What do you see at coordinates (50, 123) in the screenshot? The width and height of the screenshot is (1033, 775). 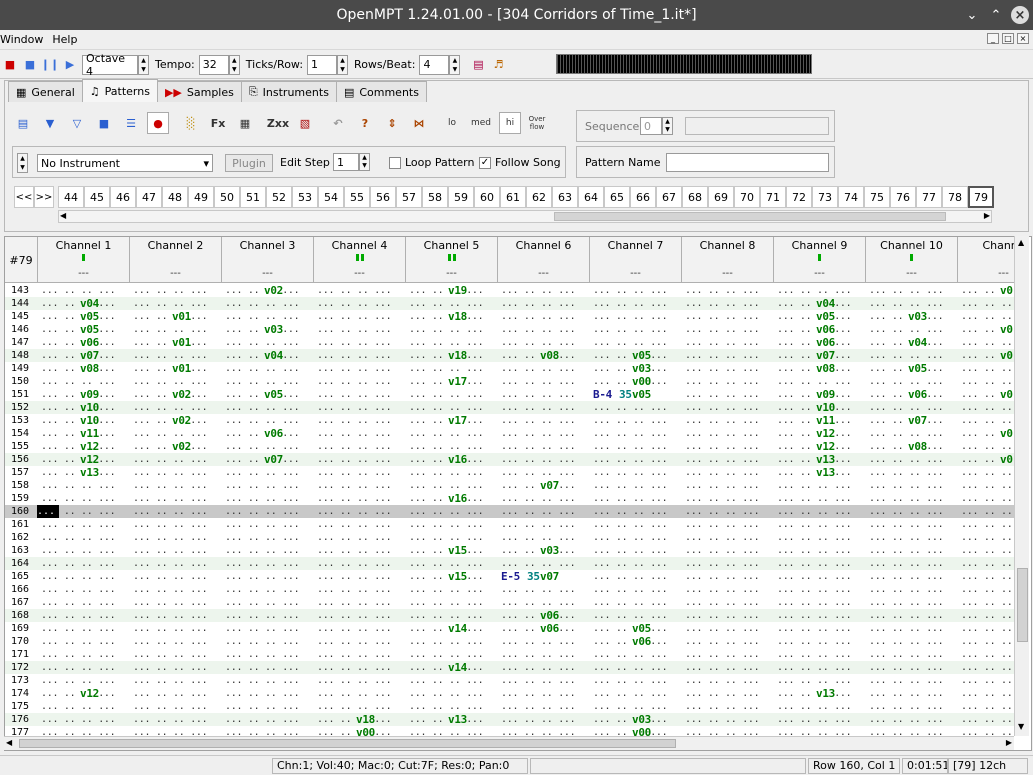 I see `arrow-down-icon: ▼` at bounding box center [50, 123].